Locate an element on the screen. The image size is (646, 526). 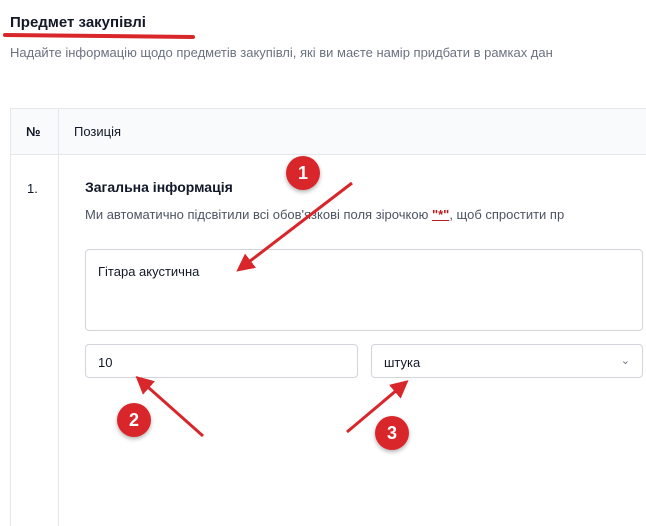
row-number: 1. is located at coordinates (32, 188).